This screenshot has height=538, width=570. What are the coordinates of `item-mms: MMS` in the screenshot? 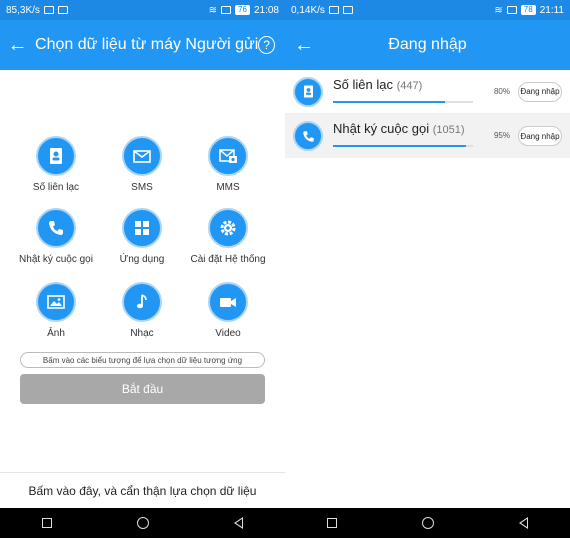 It's located at (228, 164).